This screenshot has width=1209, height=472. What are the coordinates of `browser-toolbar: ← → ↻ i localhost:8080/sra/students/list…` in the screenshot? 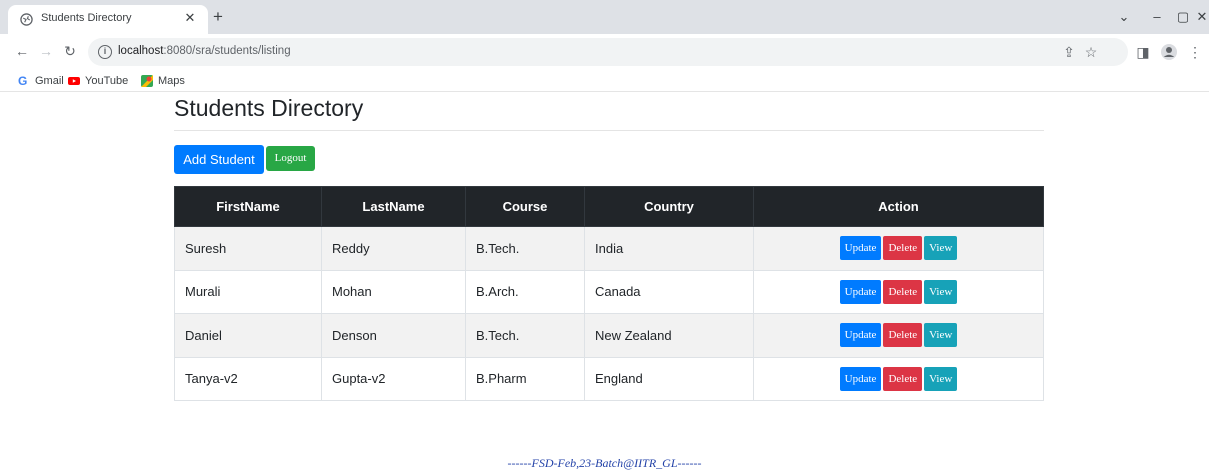 It's located at (604, 52).